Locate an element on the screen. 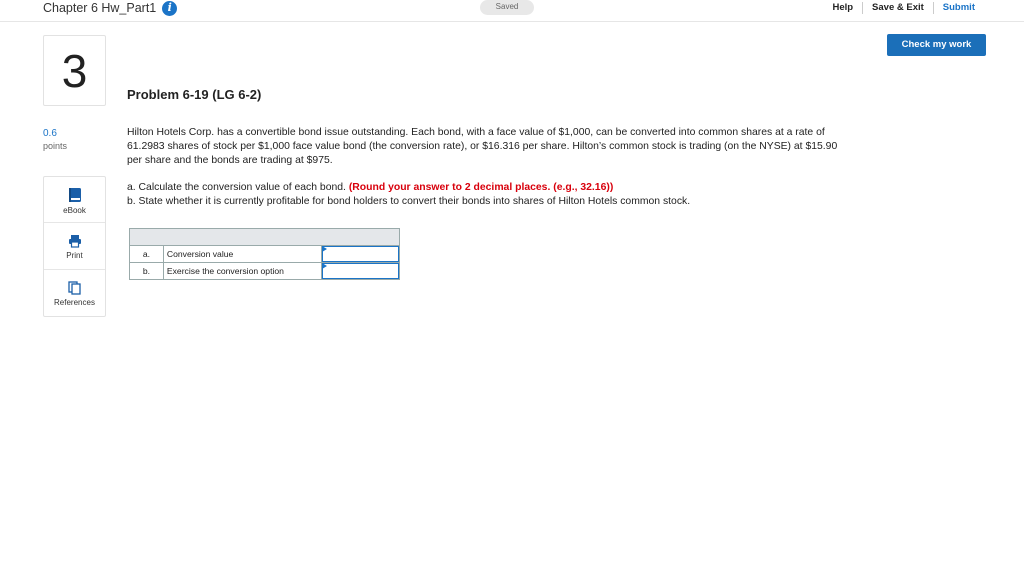 The height and width of the screenshot is (561, 1024). table-row: a. Conversion value is located at coordinates (264, 254).